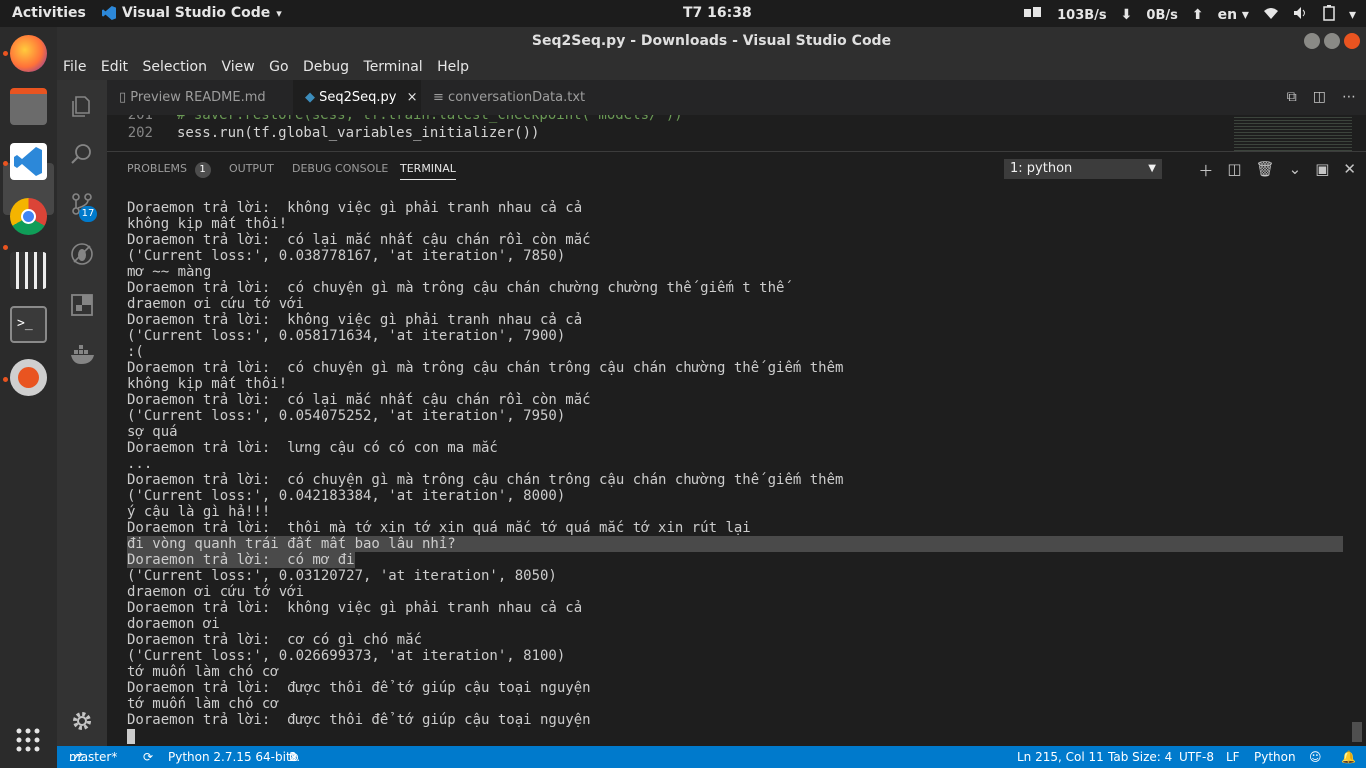  Describe the element at coordinates (251, 168) in the screenshot. I see `tab-output: OUTPUT` at that location.